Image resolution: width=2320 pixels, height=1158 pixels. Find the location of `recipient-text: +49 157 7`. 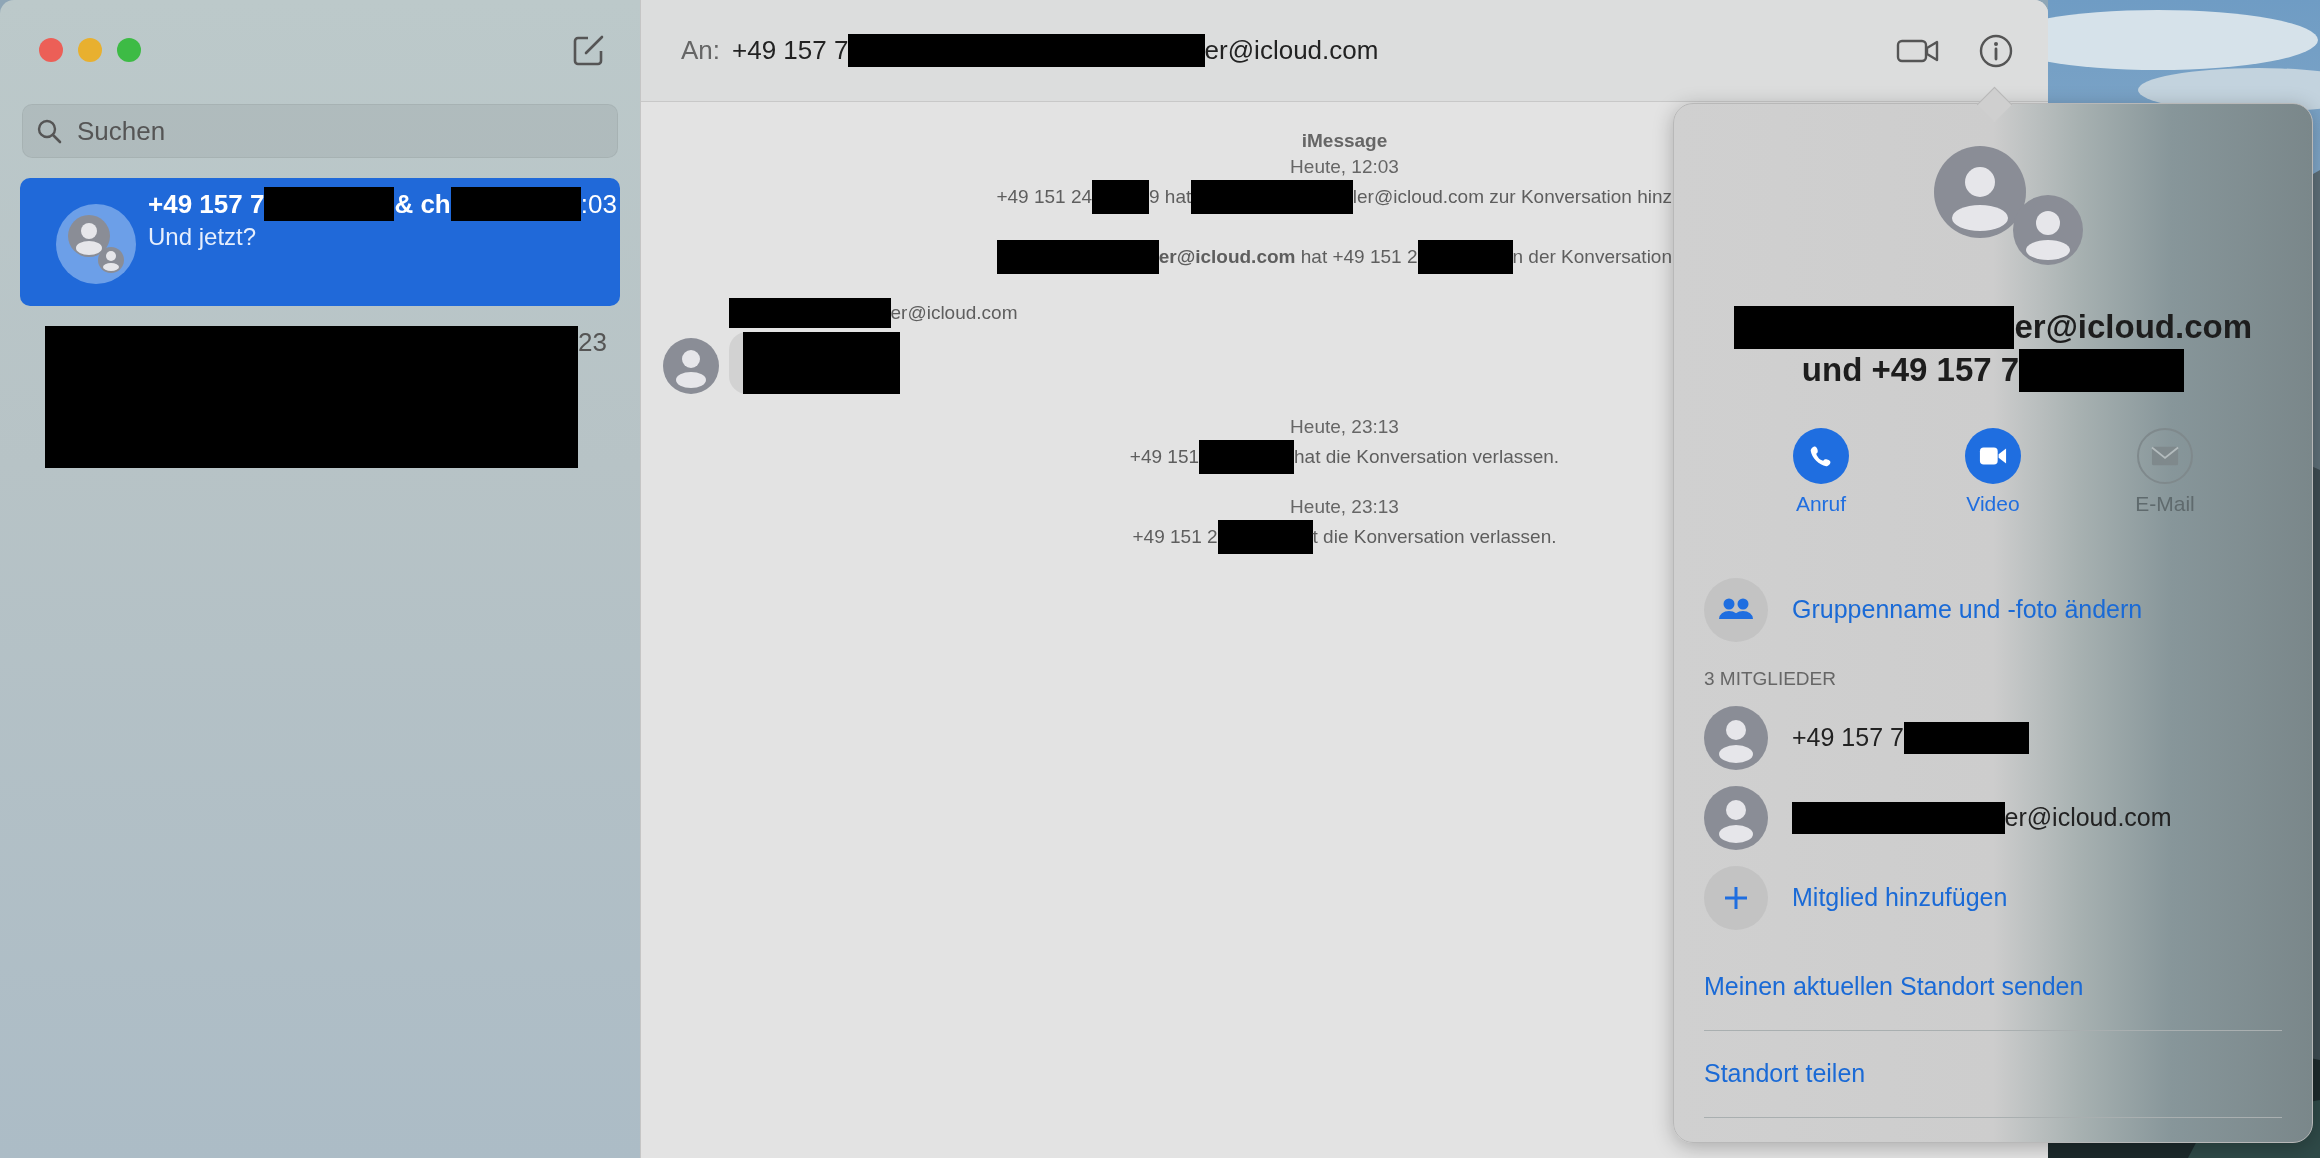

recipient-text: +49 157 7 is located at coordinates (790, 50).